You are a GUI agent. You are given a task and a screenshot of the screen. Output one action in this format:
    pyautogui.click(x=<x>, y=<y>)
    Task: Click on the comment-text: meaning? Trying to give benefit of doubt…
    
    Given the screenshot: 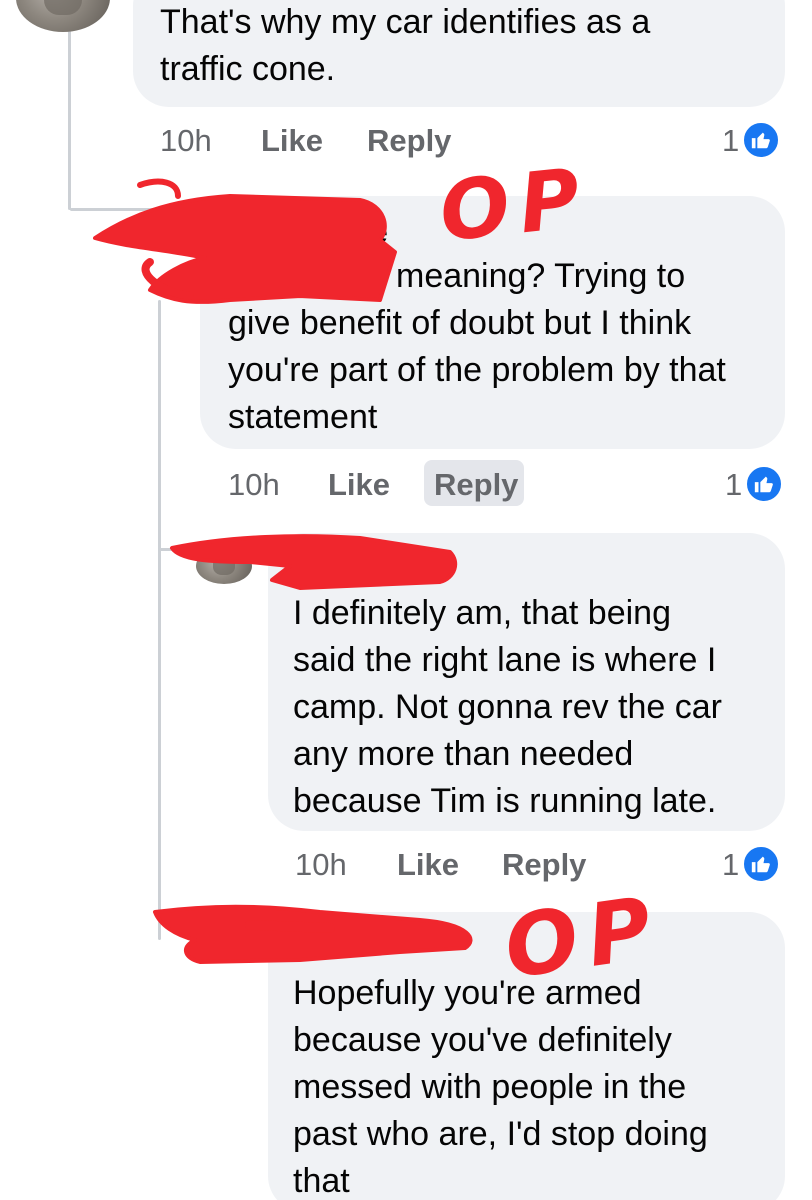 What is the action you would take?
    pyautogui.click(x=477, y=346)
    